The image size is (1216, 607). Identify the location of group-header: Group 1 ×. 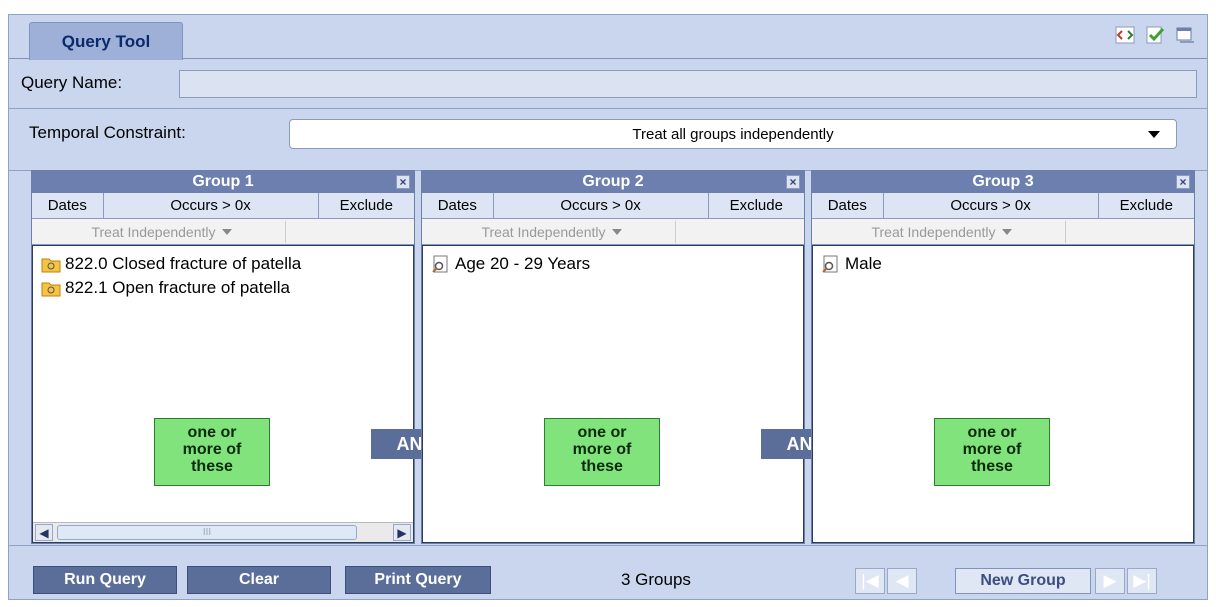
(223, 182).